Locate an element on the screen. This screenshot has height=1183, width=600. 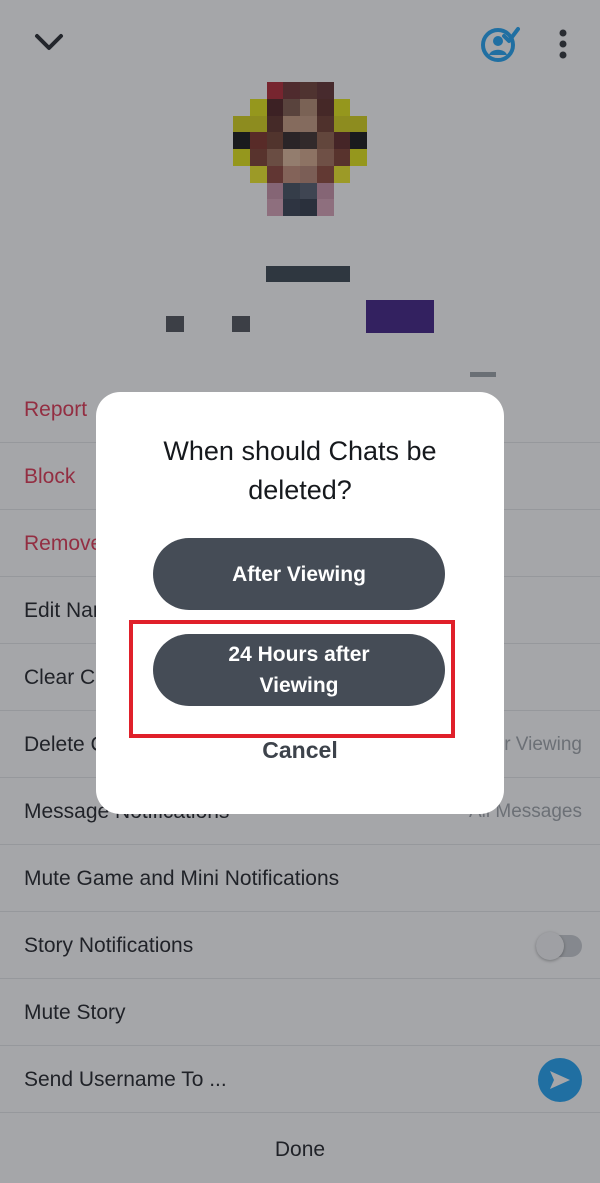
after-viewing-button: After Viewing is located at coordinates (299, 574).